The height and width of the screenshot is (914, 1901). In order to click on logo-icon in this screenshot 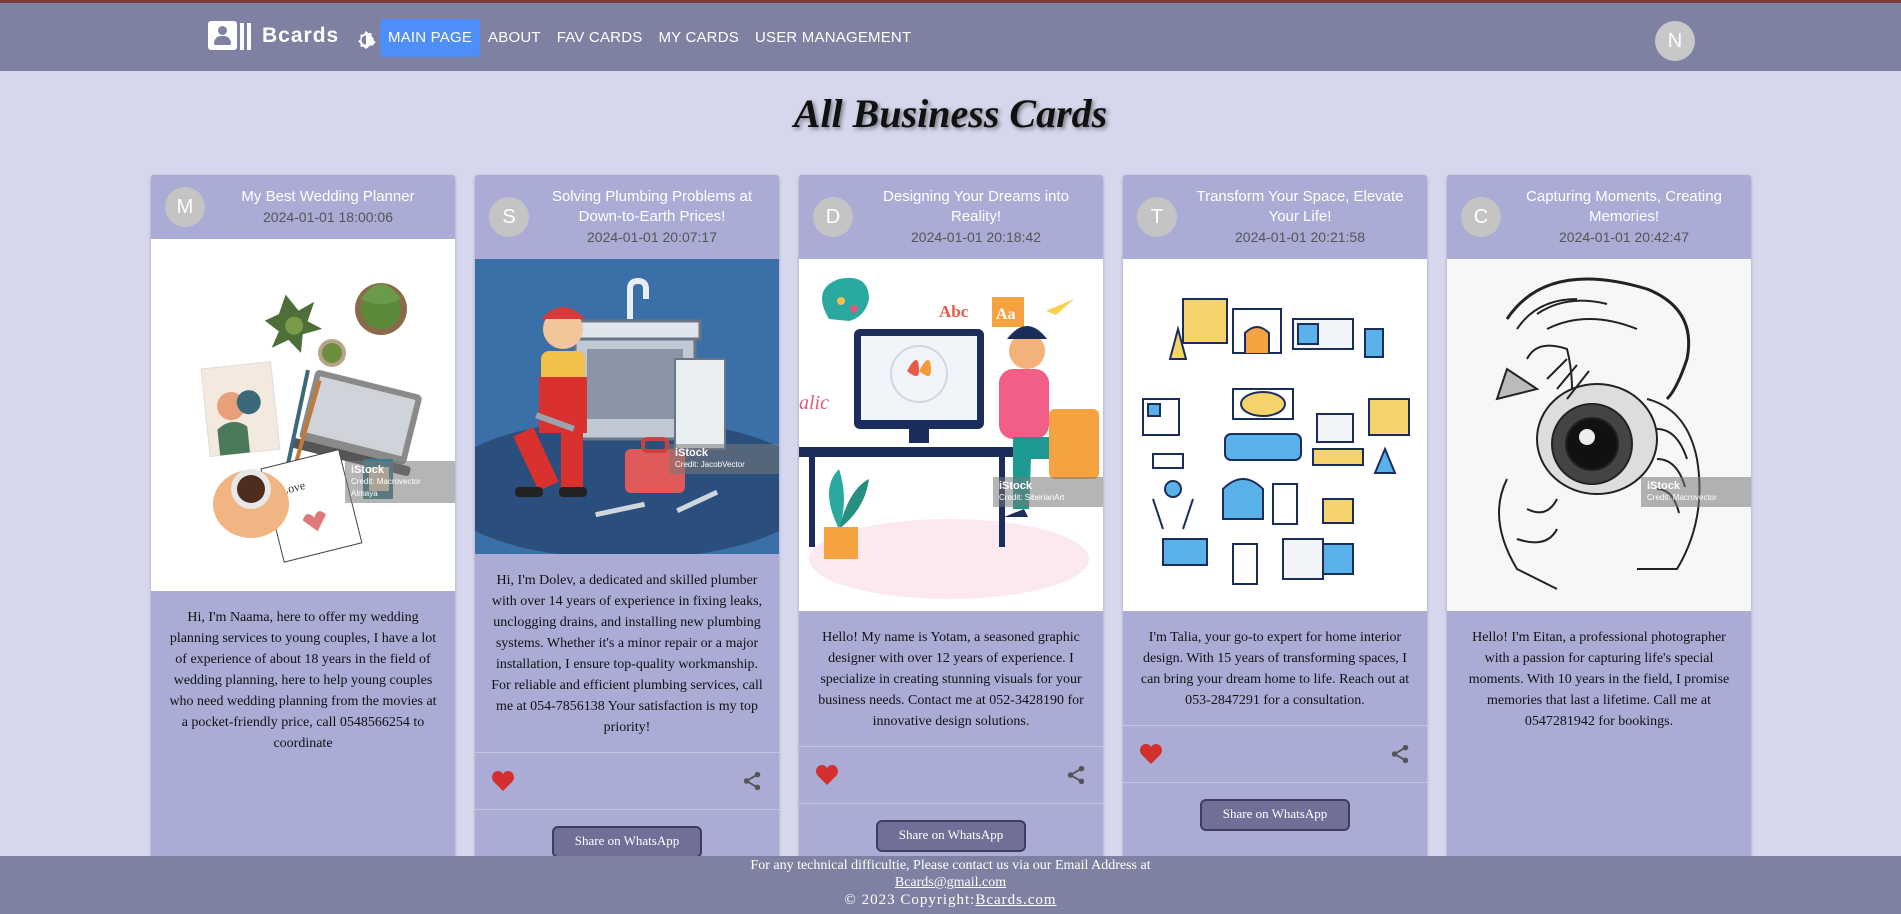, I will do `click(231, 36)`.